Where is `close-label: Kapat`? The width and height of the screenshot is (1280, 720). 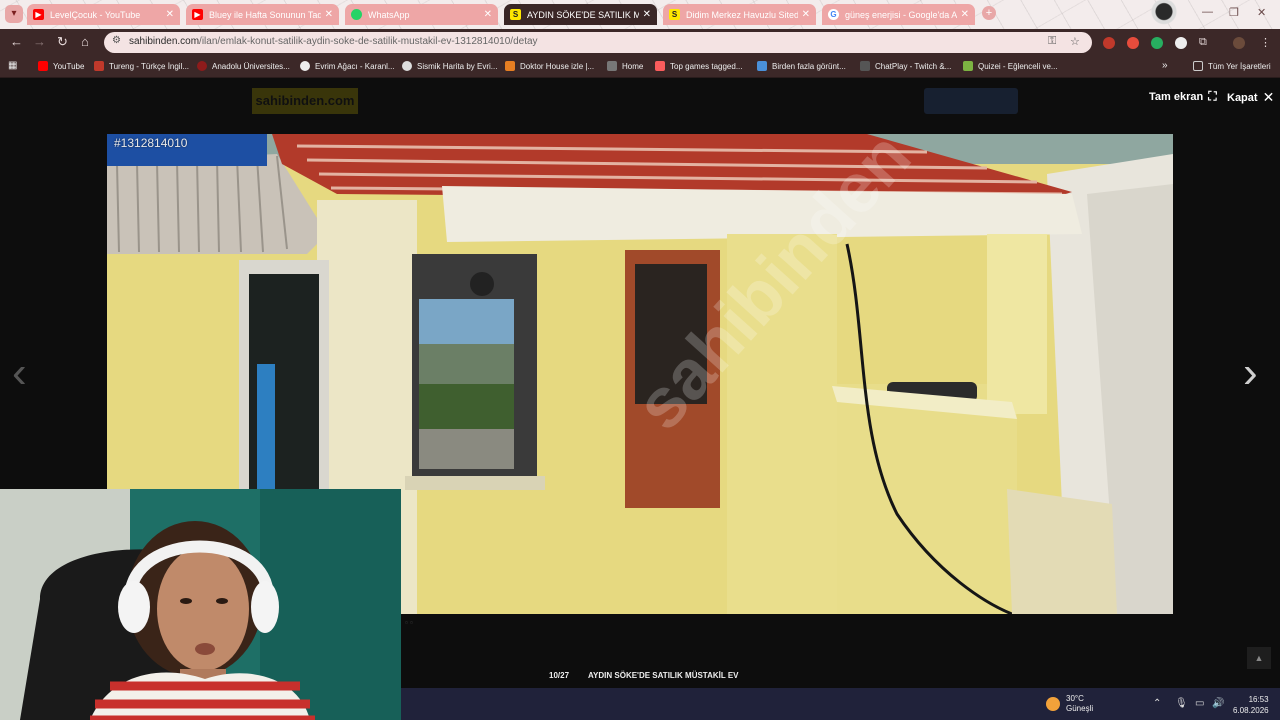 close-label: Kapat is located at coordinates (1242, 97).